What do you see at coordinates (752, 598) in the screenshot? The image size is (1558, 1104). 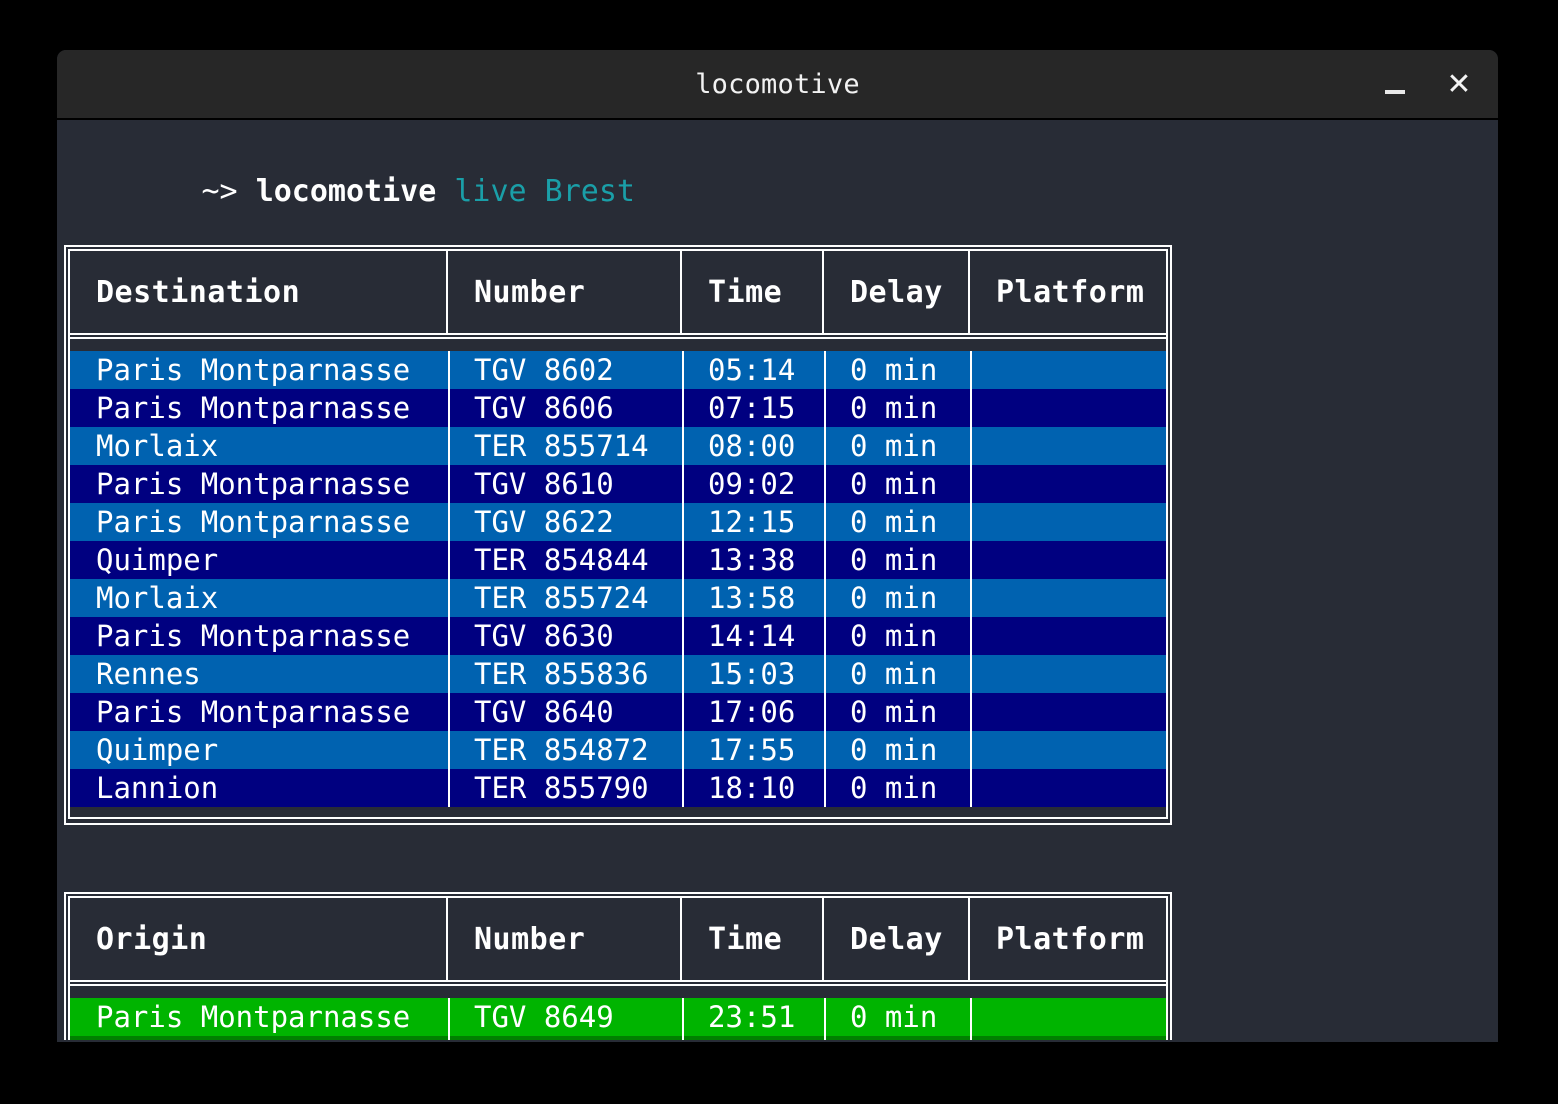 I see `time-cell: 13:58` at bounding box center [752, 598].